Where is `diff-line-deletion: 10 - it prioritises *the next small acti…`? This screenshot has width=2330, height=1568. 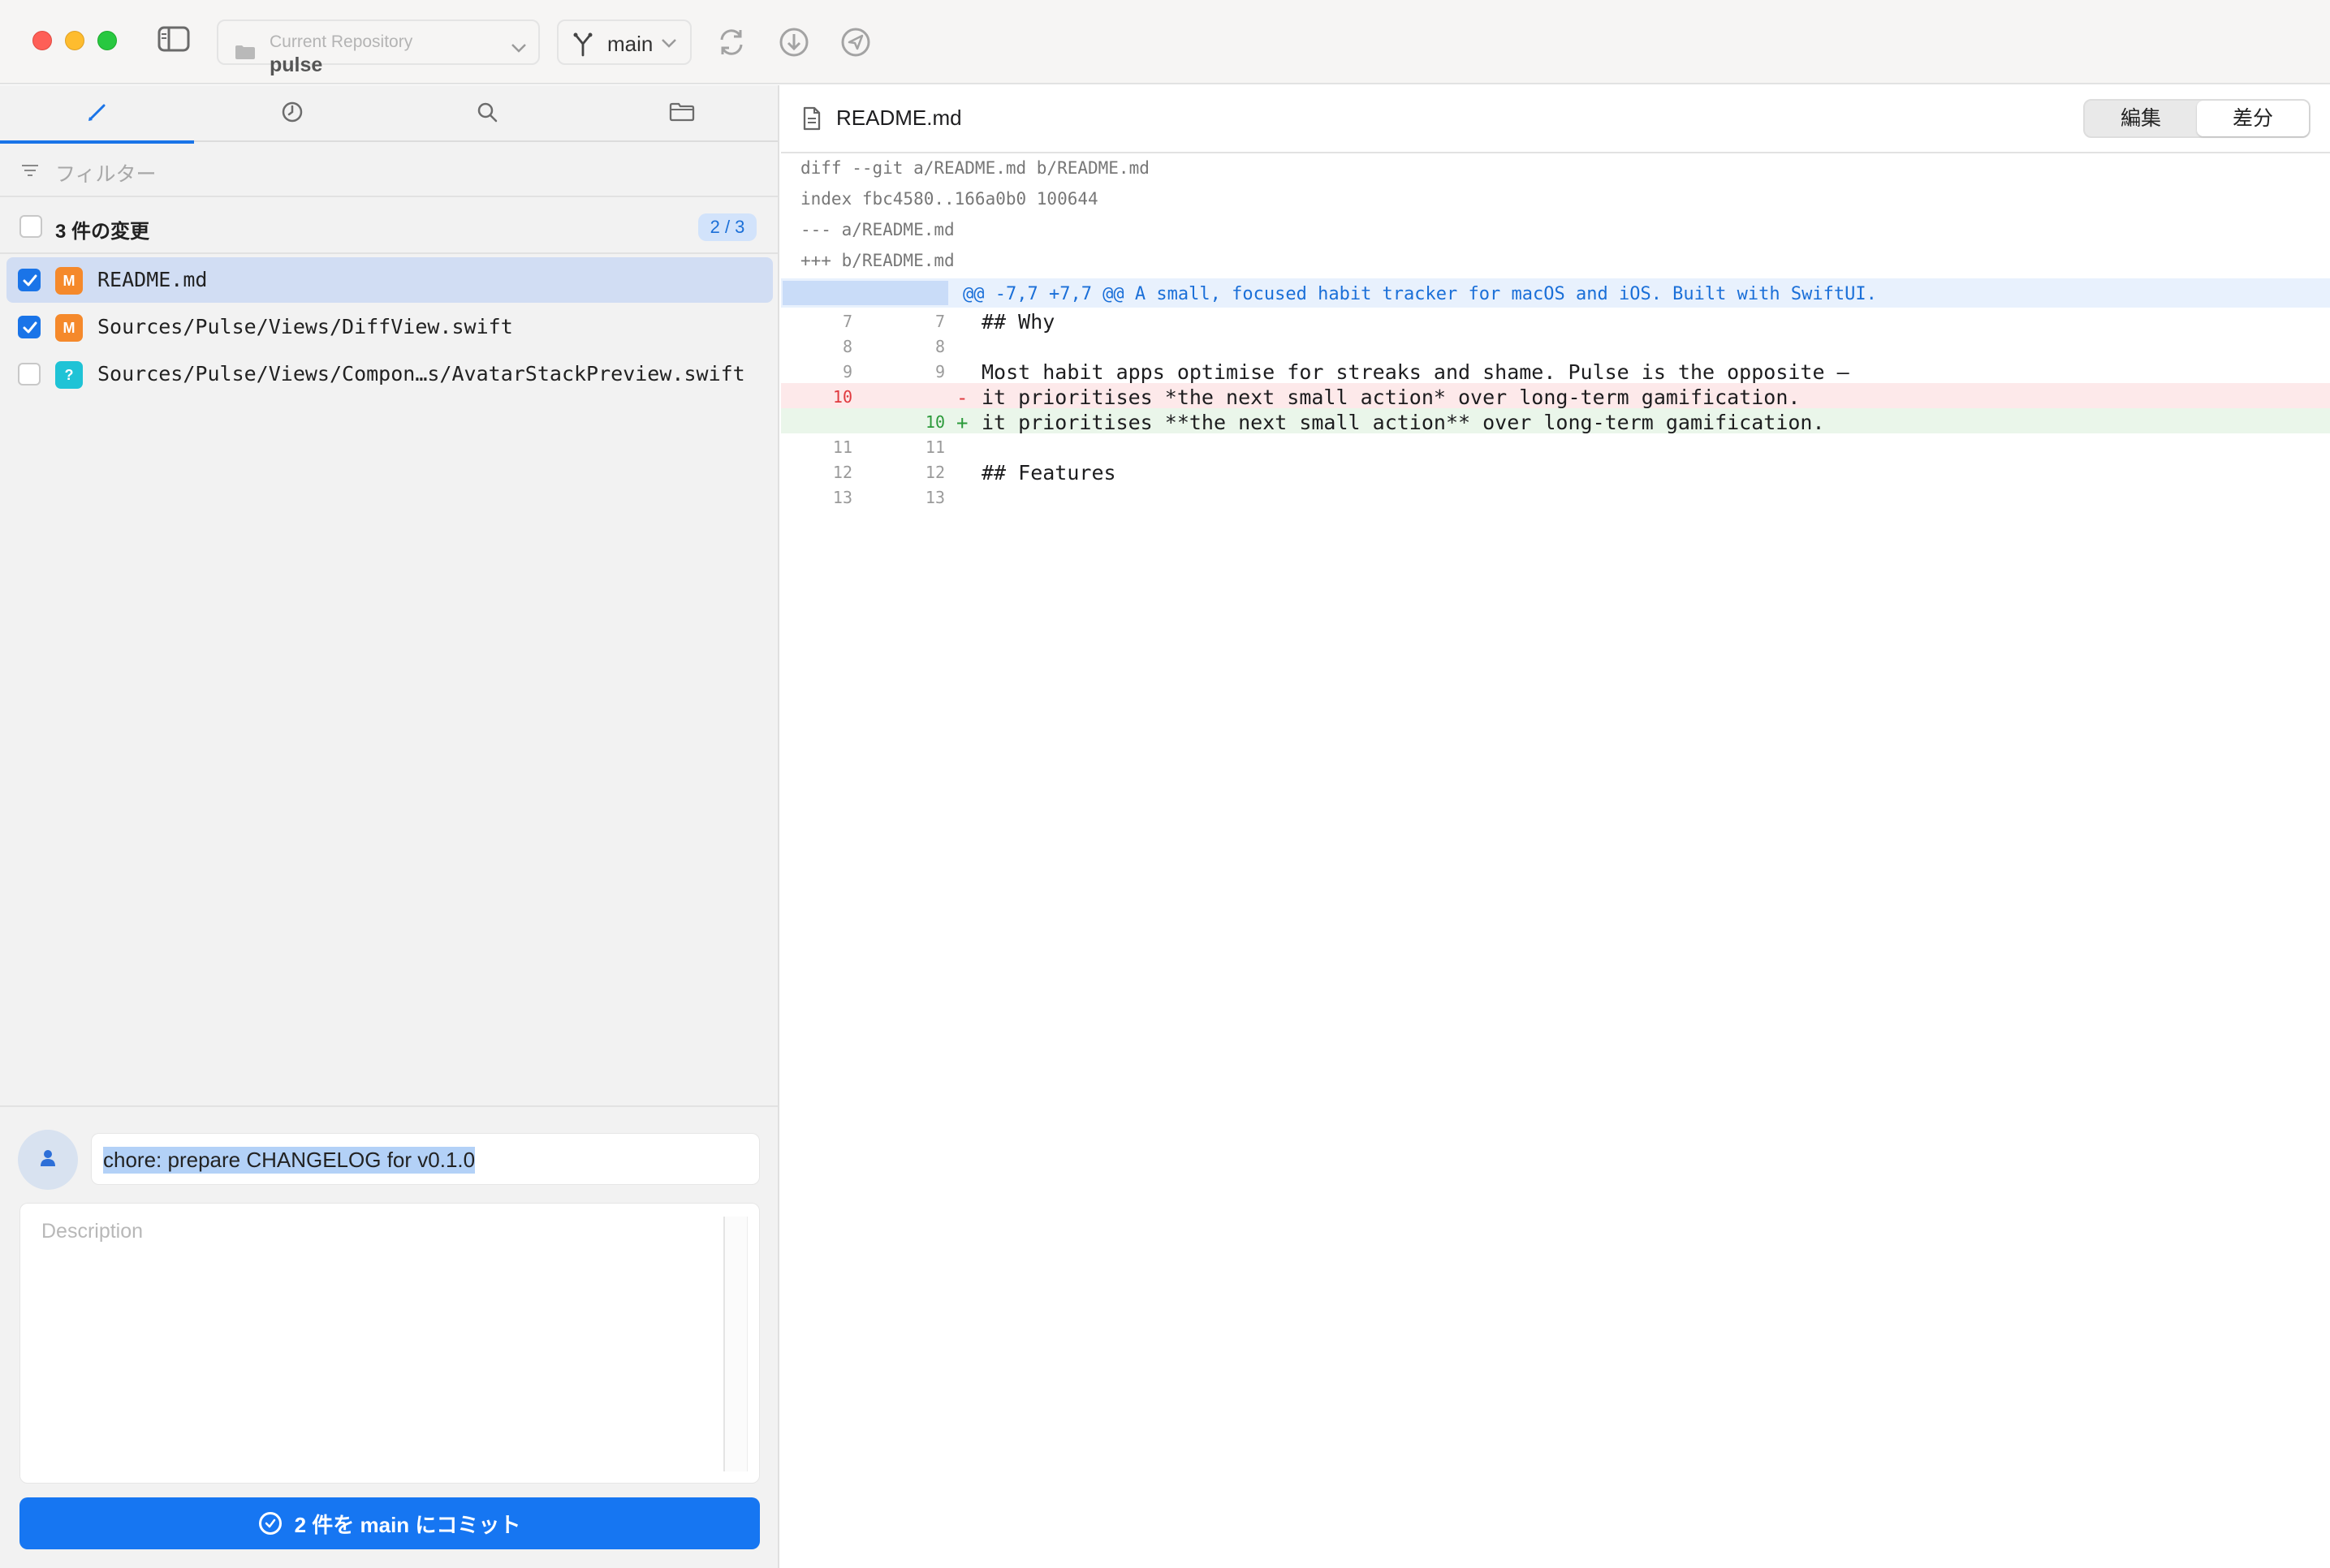 diff-line-deletion: 10 - it prioritises *the next small acti… is located at coordinates (1555, 396).